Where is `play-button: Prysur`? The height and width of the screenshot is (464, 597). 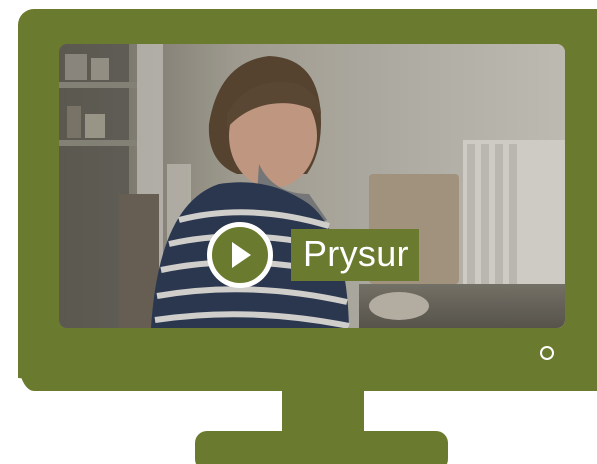 play-button: Prysur is located at coordinates (313, 255).